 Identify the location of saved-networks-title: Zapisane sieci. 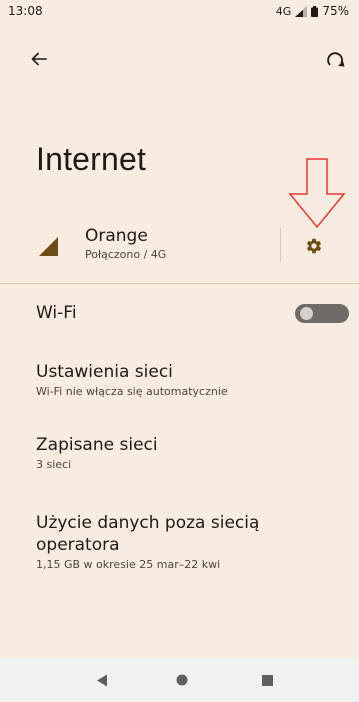
(97, 445).